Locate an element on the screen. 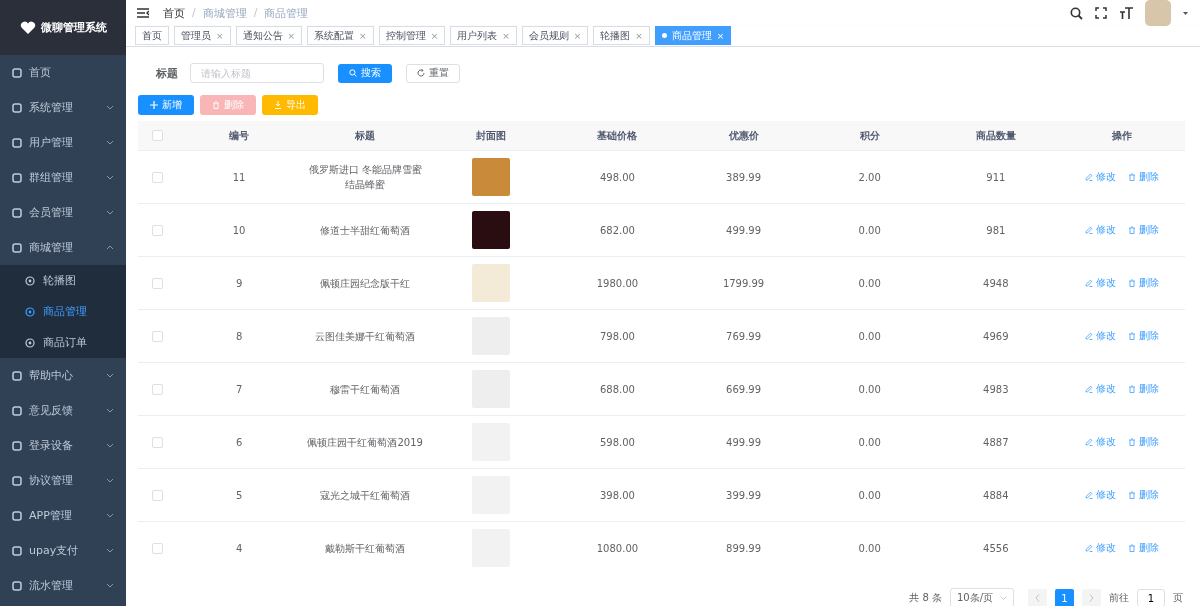 The height and width of the screenshot is (606, 1200). menu-item: 群组管理 is located at coordinates (63, 177).